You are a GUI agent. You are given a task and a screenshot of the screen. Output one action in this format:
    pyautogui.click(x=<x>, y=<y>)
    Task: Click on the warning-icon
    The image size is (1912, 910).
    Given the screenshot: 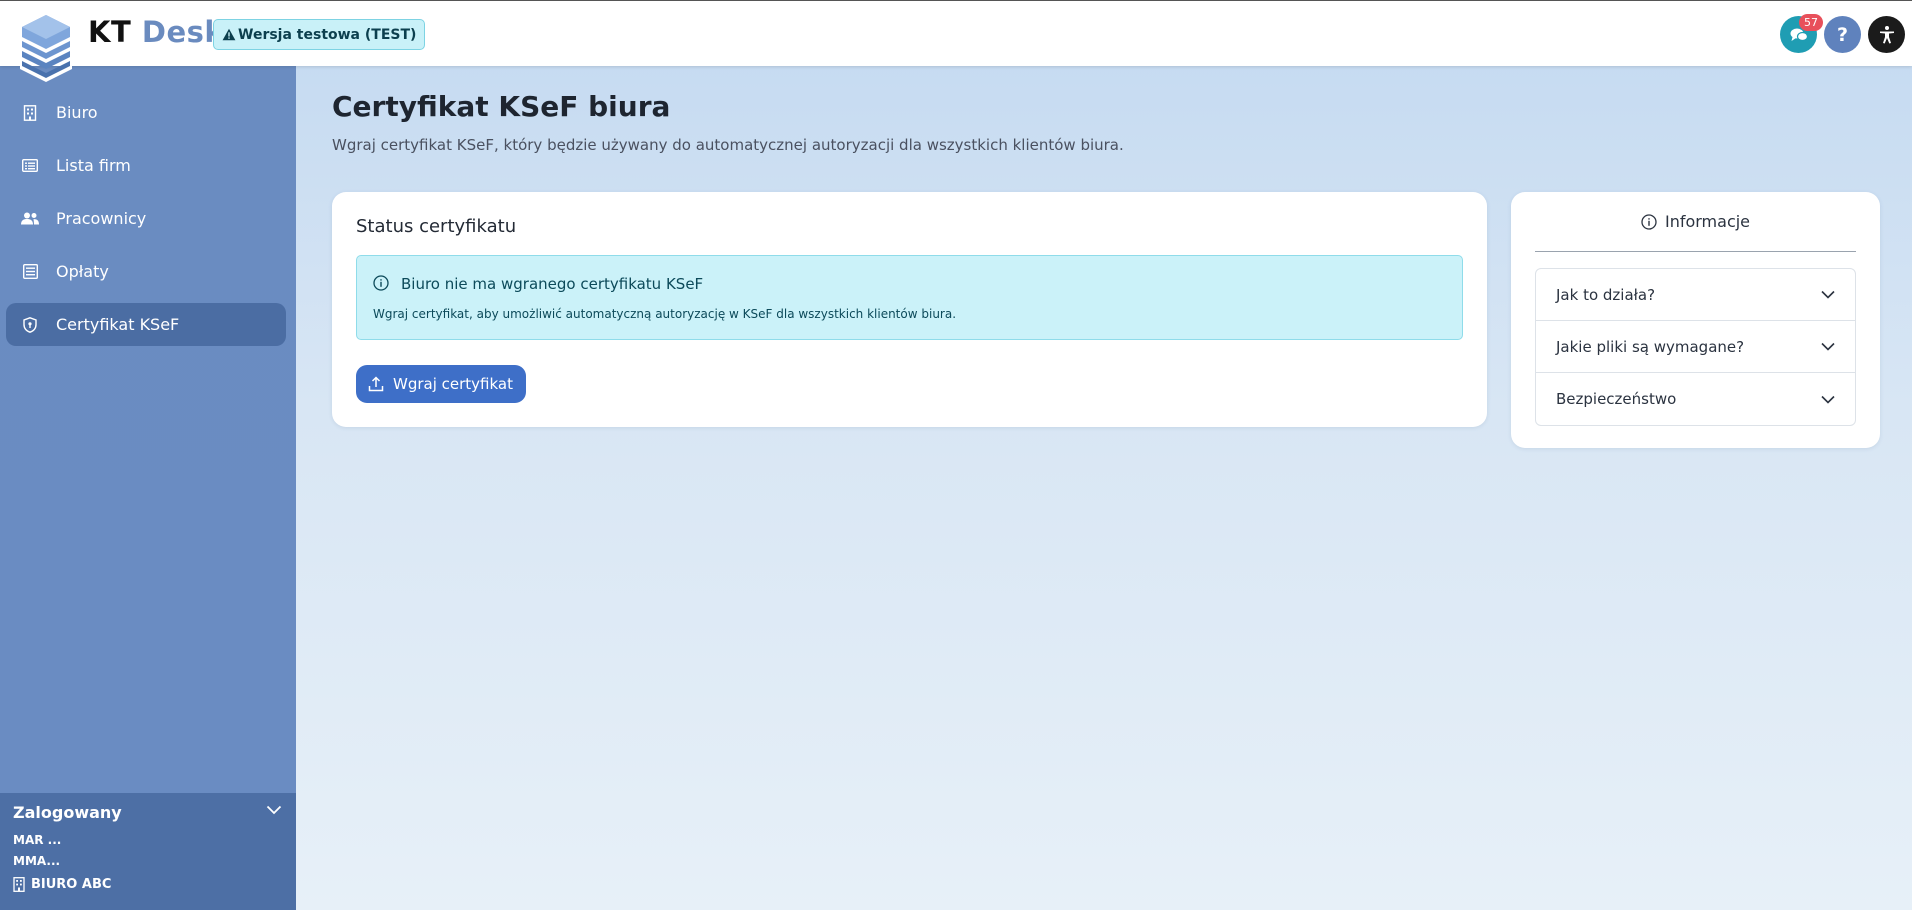 What is the action you would take?
    pyautogui.click(x=229, y=34)
    